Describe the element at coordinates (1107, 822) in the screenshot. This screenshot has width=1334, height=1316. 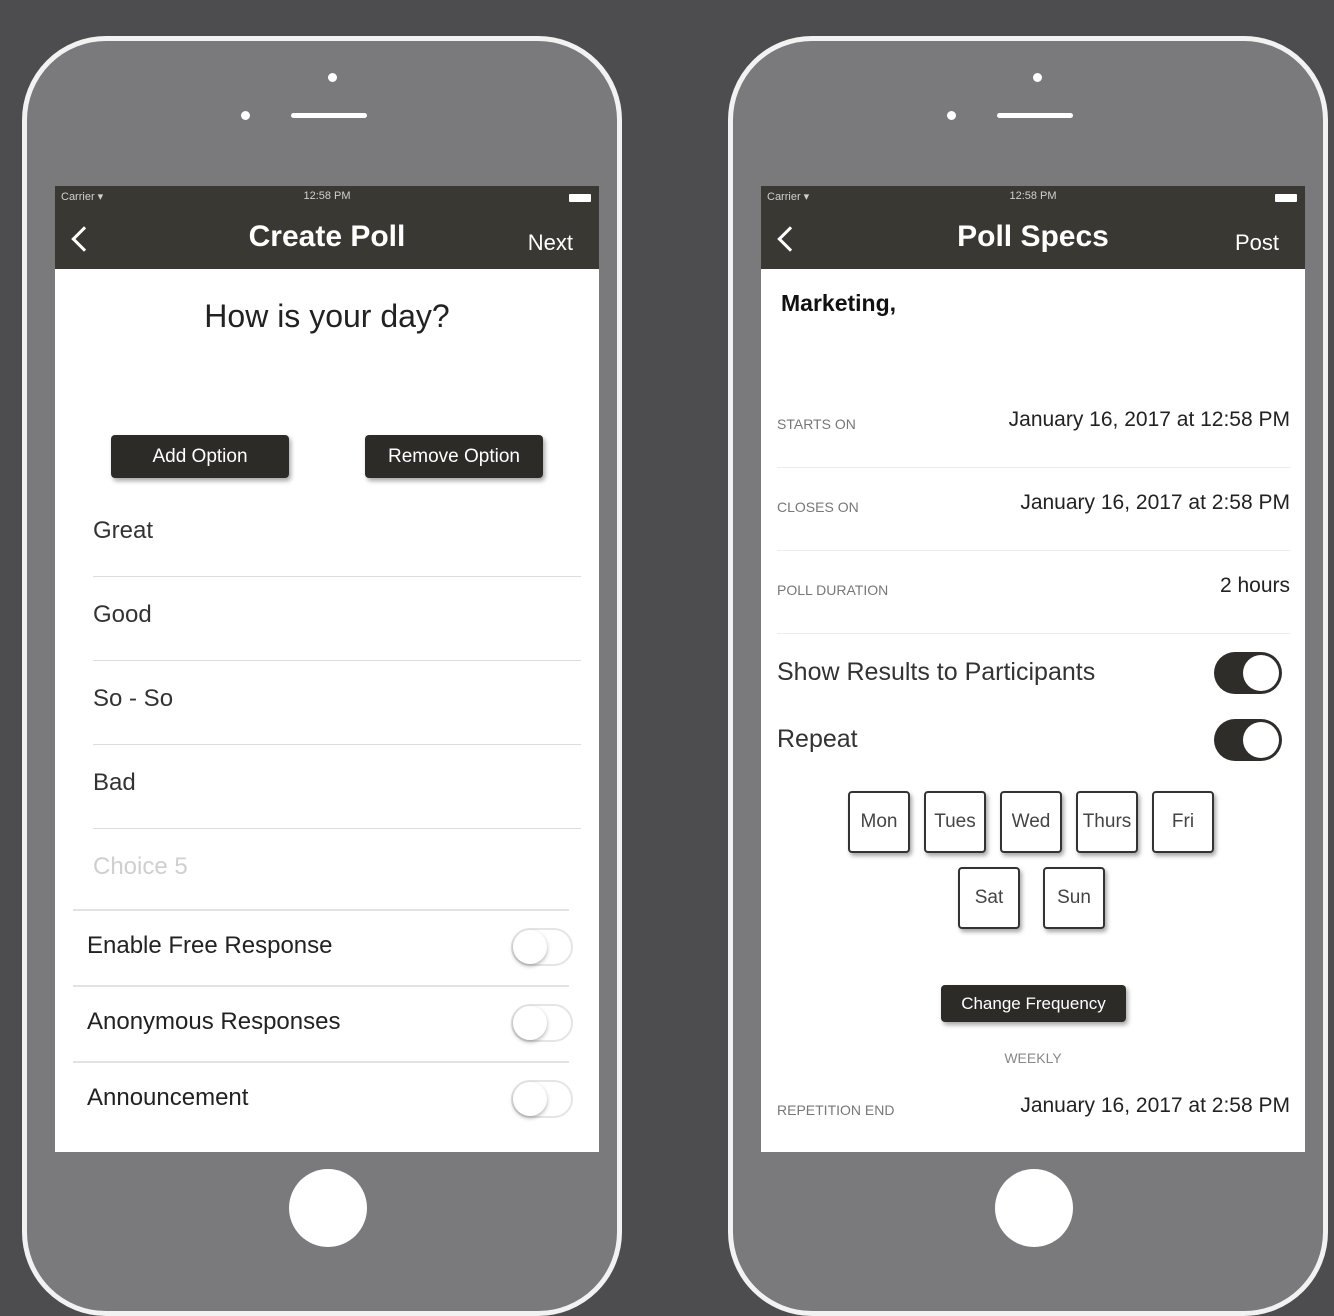
I see `day-button-thurs: Thurs` at that location.